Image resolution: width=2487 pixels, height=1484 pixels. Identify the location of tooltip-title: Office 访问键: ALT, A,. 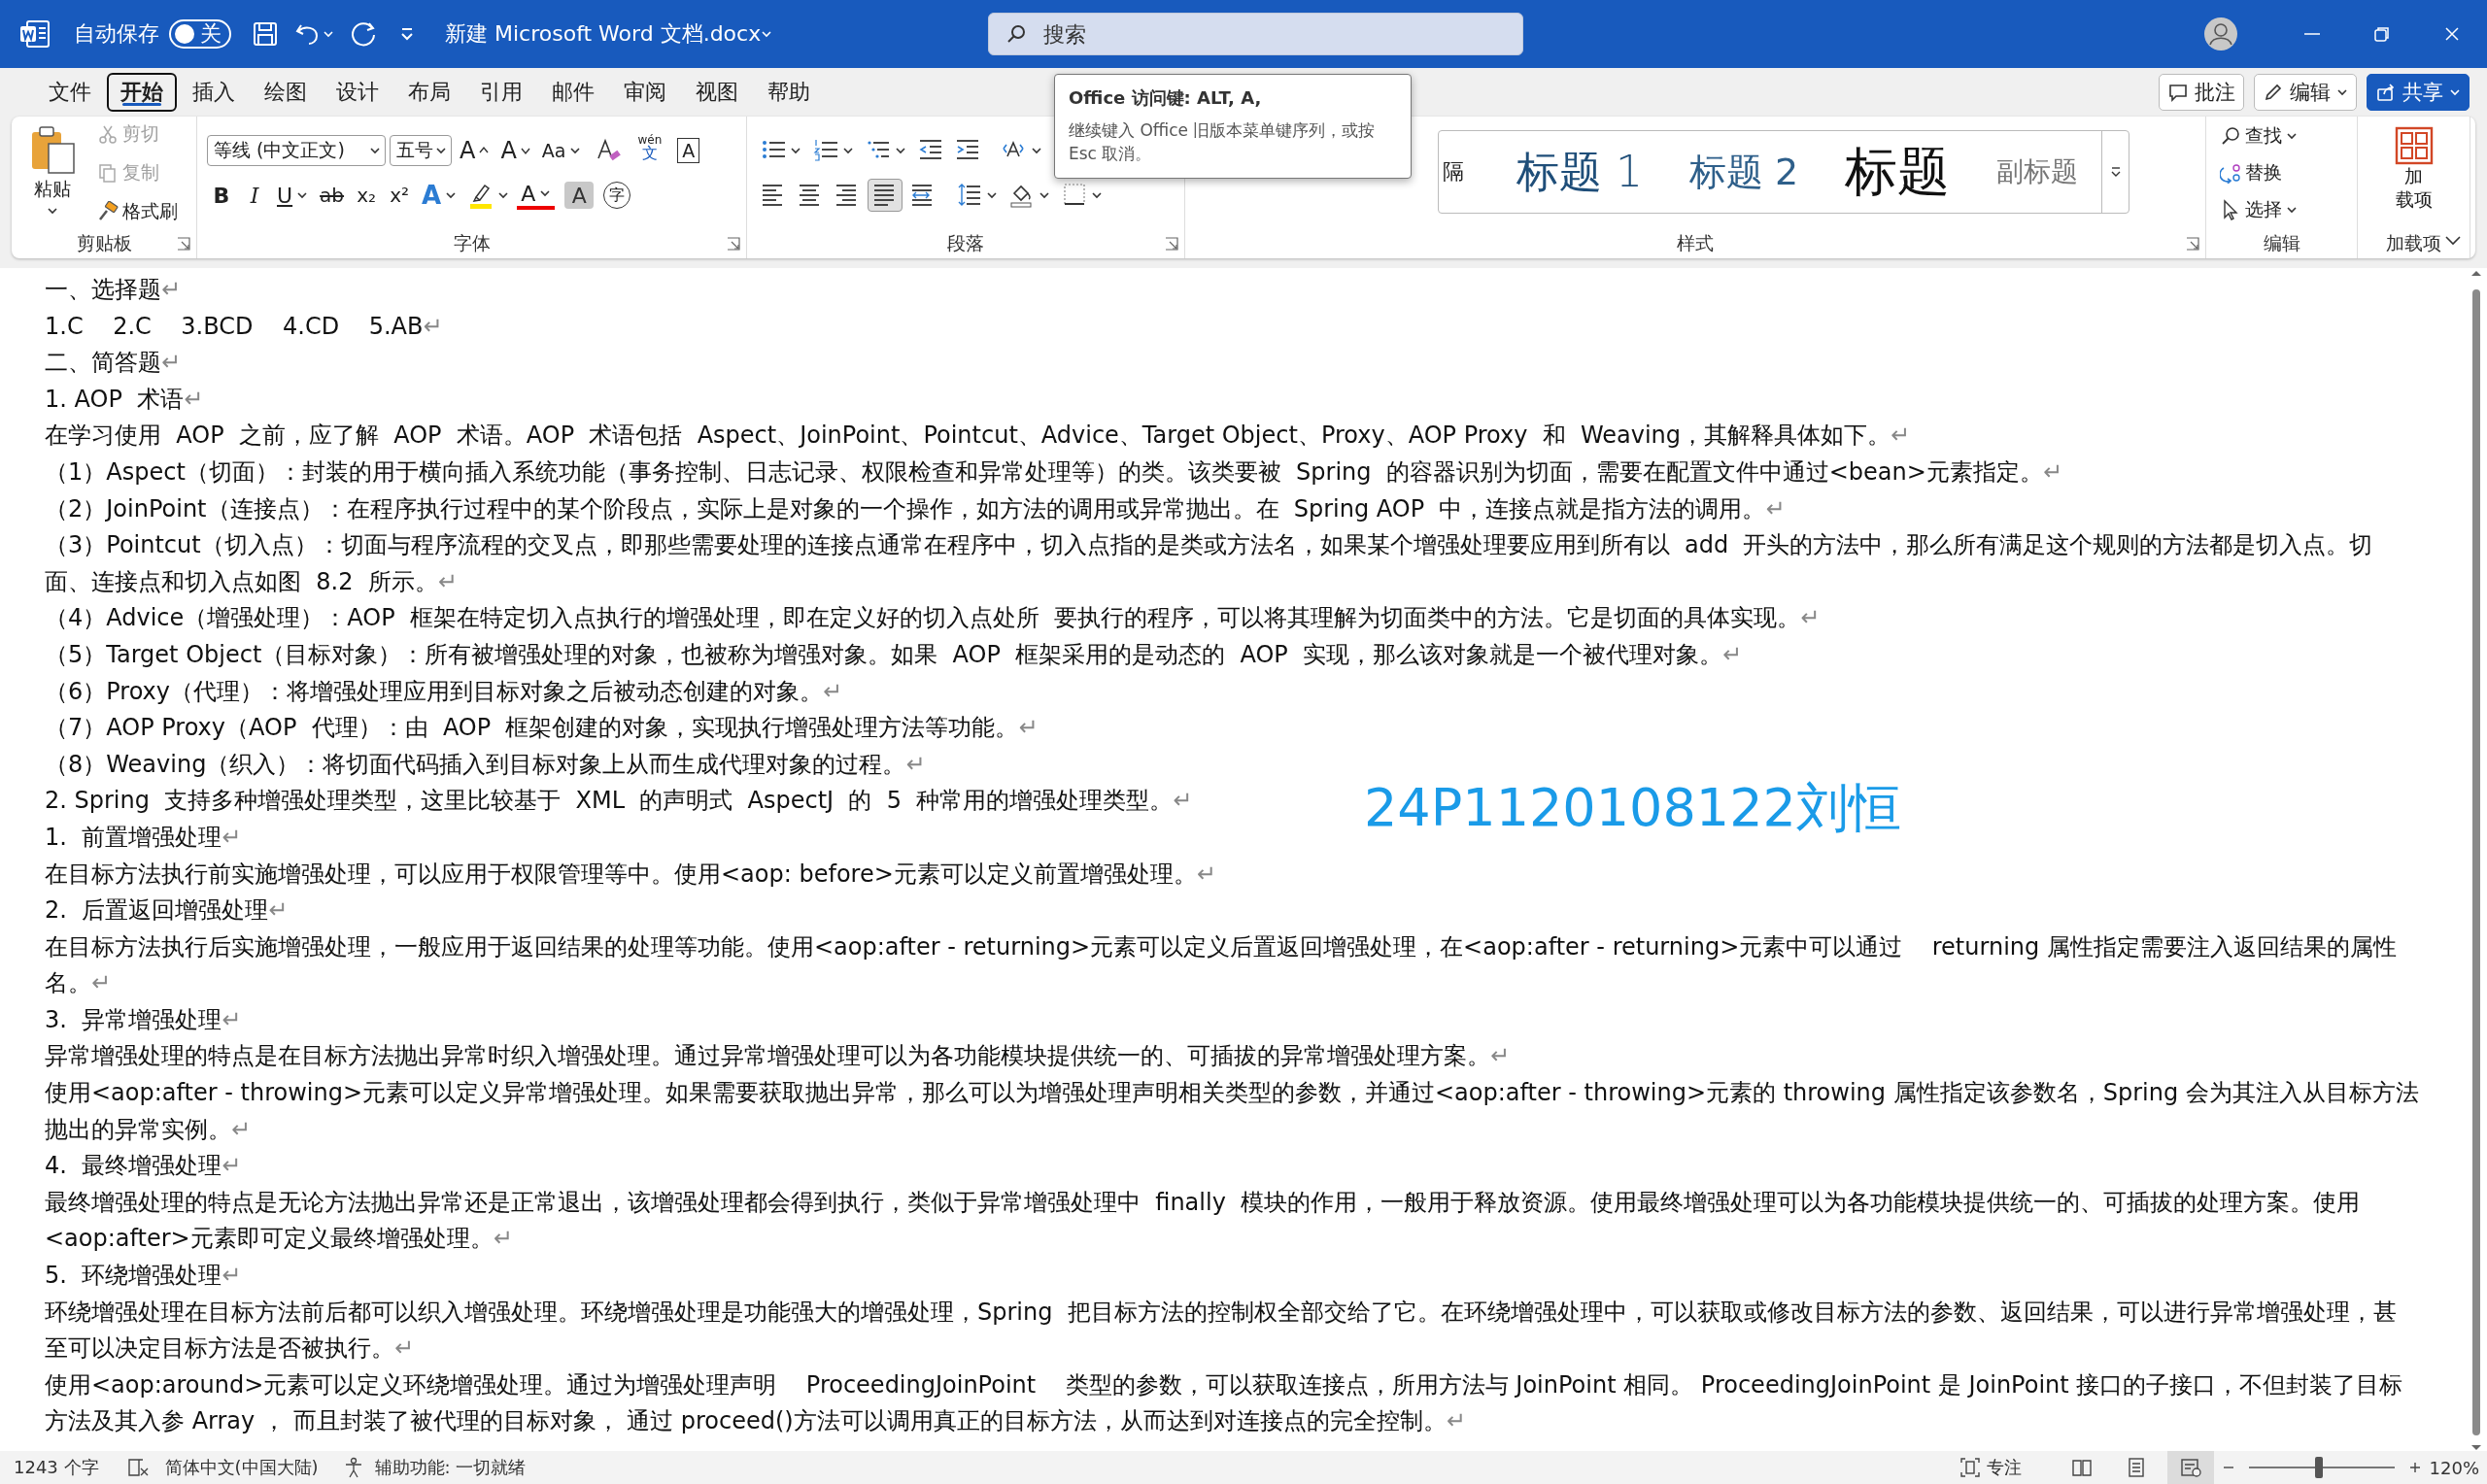
(1166, 98).